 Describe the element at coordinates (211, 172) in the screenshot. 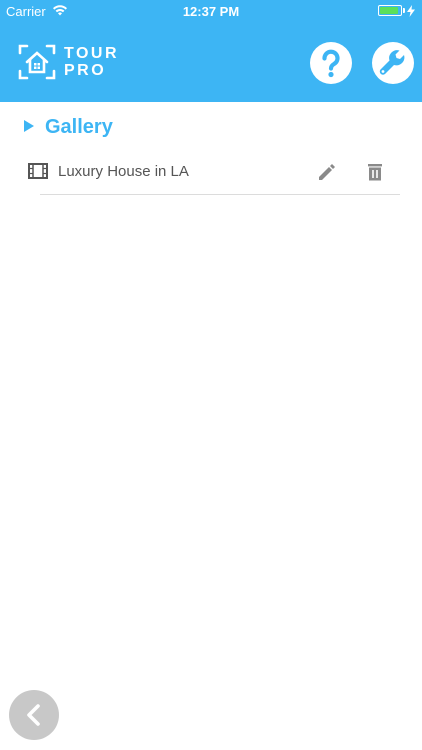

I see `list-item: Luxury House in LA` at that location.